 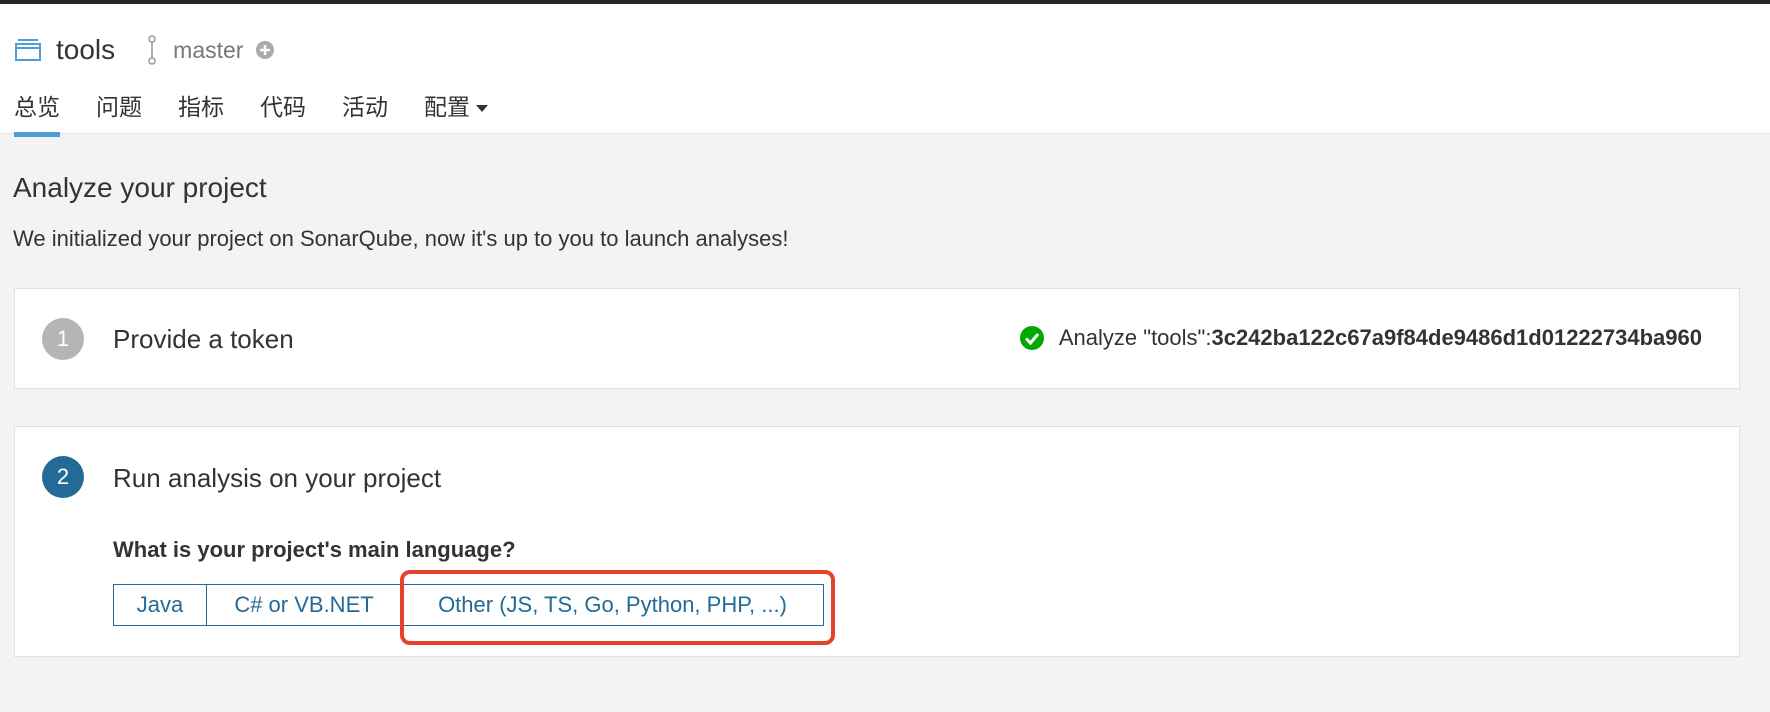 I want to click on add-branch-icon, so click(x=265, y=50).